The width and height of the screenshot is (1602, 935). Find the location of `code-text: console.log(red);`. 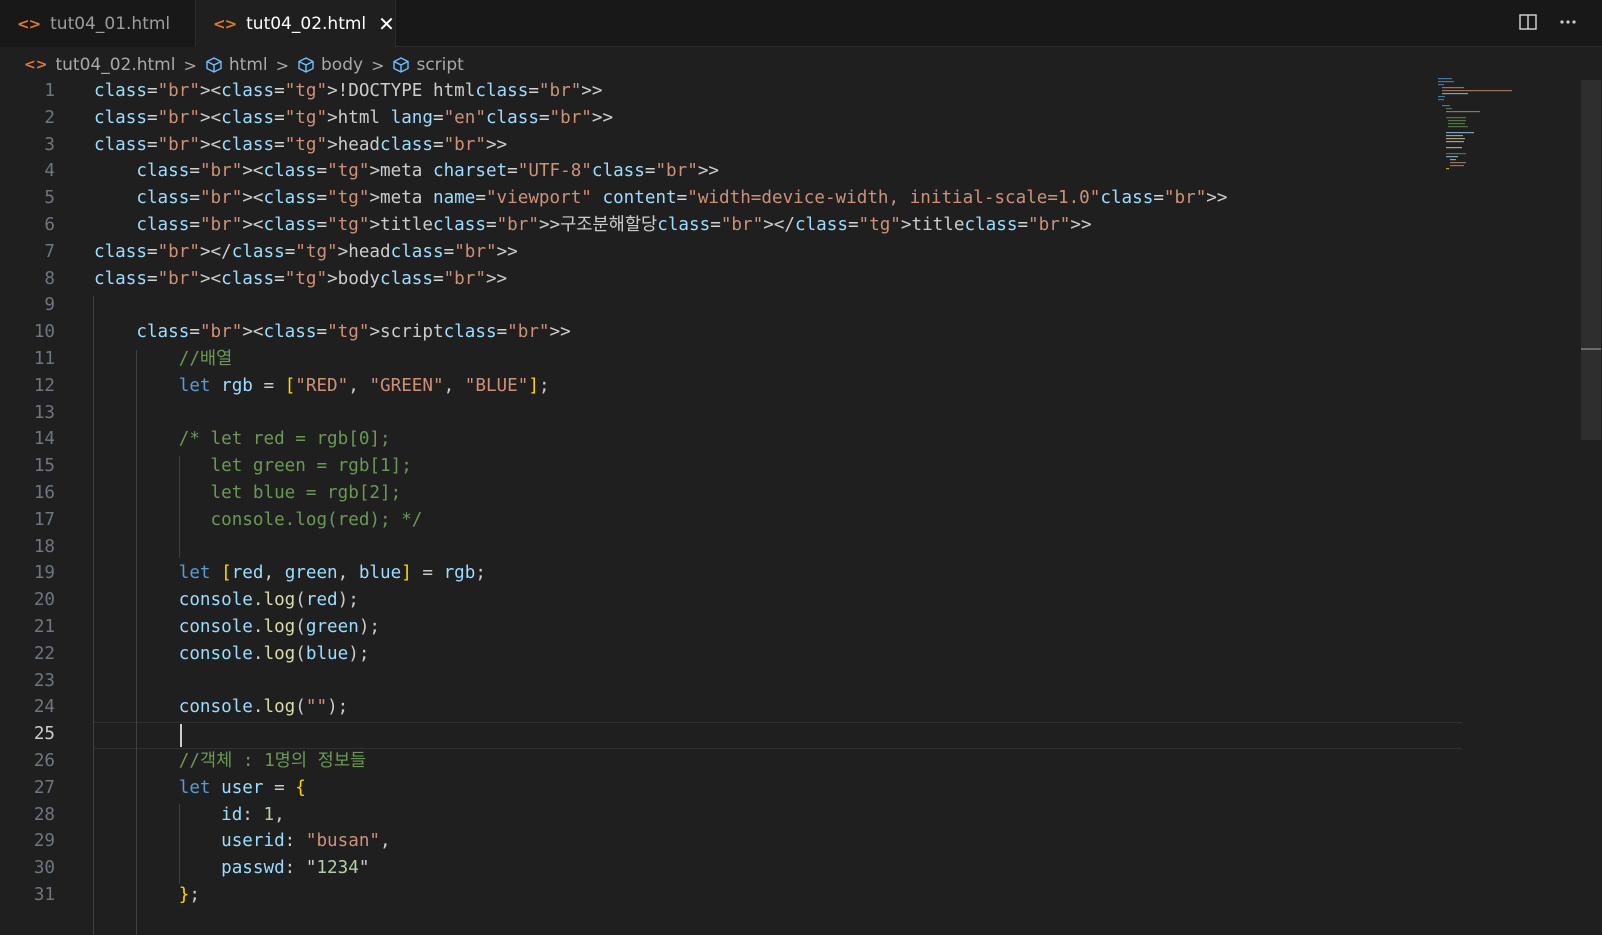

code-text: console.log(red); is located at coordinates (226, 600).